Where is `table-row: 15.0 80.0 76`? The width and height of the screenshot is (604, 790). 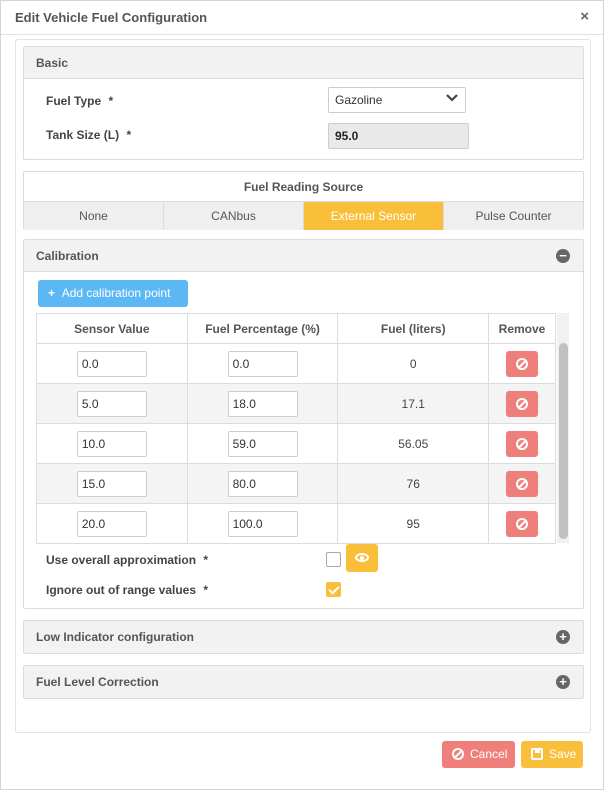 table-row: 15.0 80.0 76 is located at coordinates (296, 483).